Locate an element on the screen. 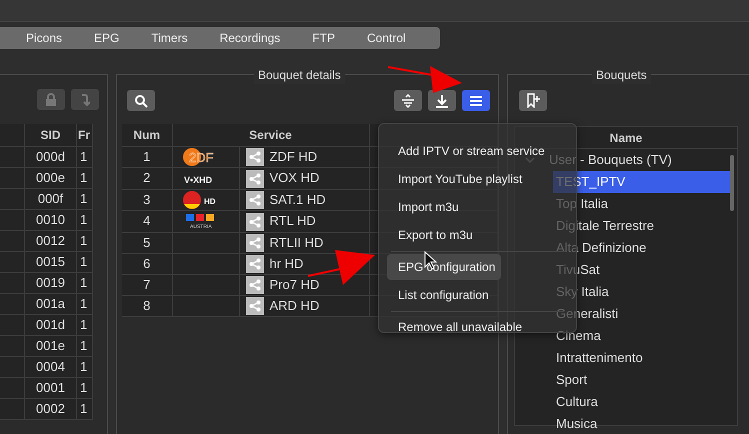 This screenshot has height=434, width=749. service-name: SAT.1 HD is located at coordinates (298, 199).